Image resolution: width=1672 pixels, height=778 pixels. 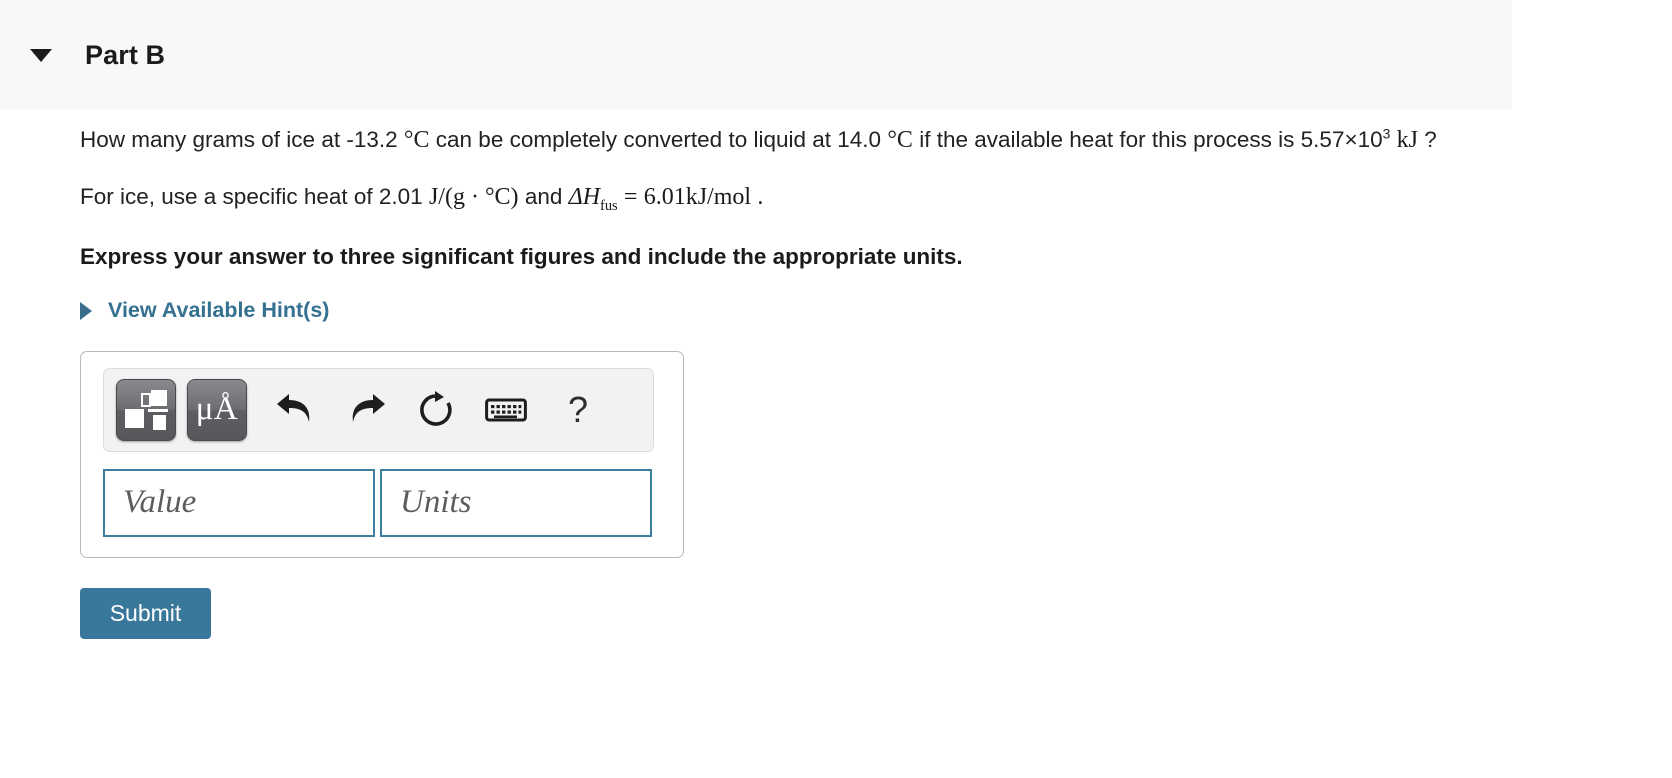 I want to click on question-question-mark: ?, so click(x=1430, y=139).